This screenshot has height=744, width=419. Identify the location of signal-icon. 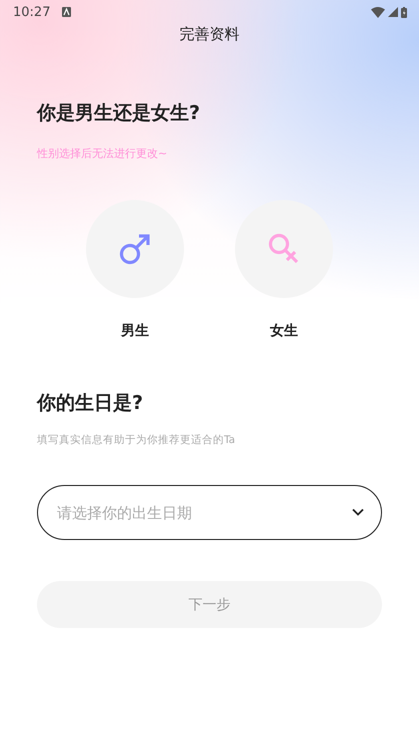
(393, 12).